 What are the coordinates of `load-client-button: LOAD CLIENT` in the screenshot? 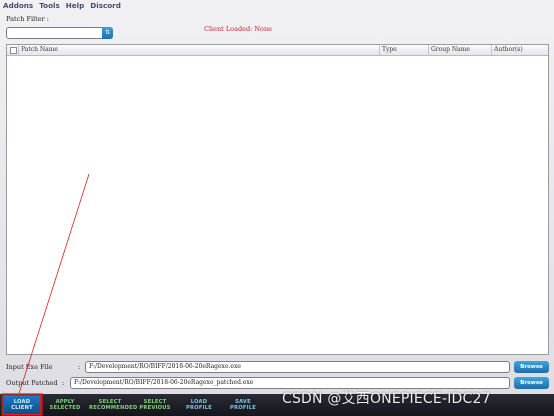 It's located at (22, 405).